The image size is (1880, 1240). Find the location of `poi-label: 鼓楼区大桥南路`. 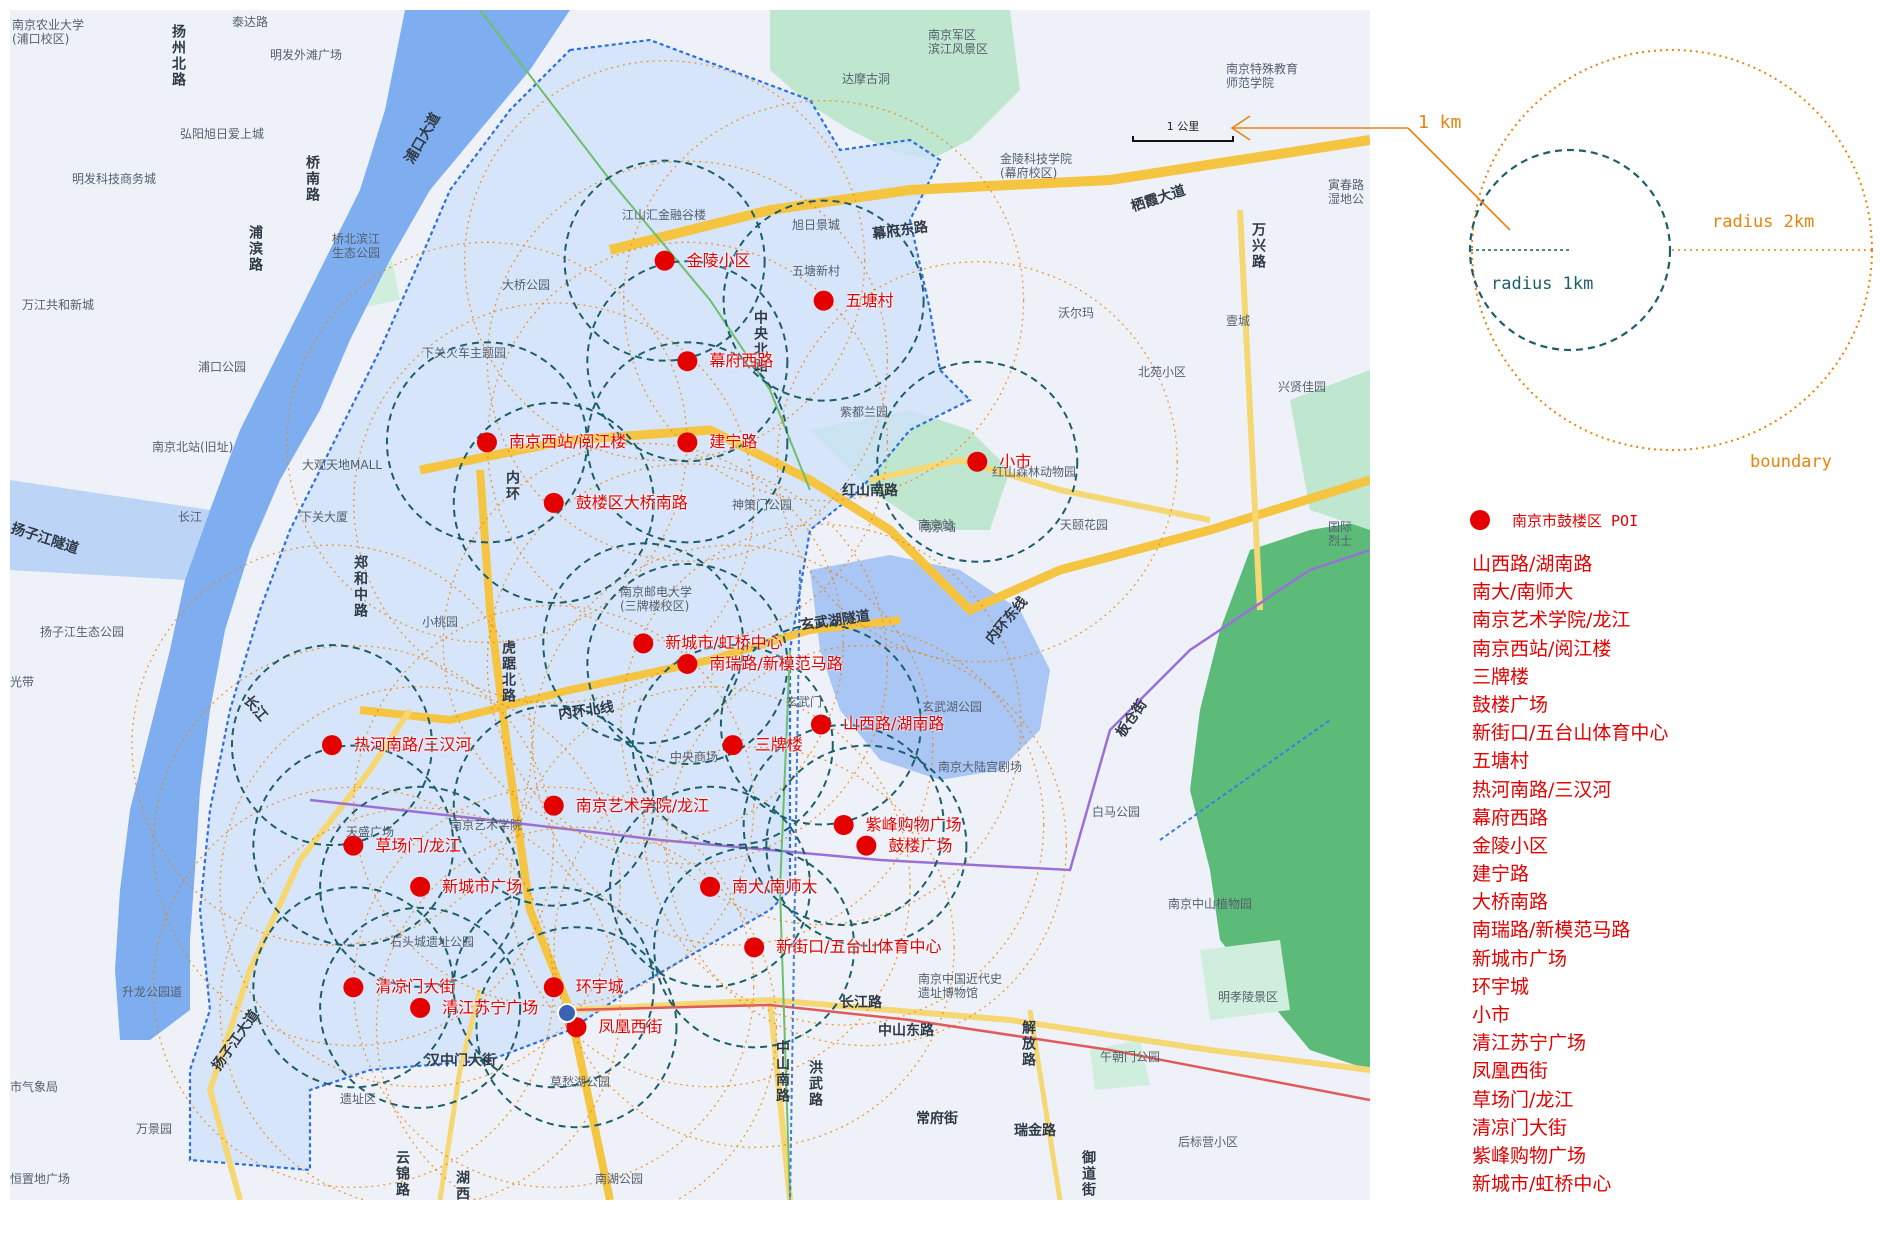

poi-label: 鼓楼区大桥南路 is located at coordinates (632, 502).